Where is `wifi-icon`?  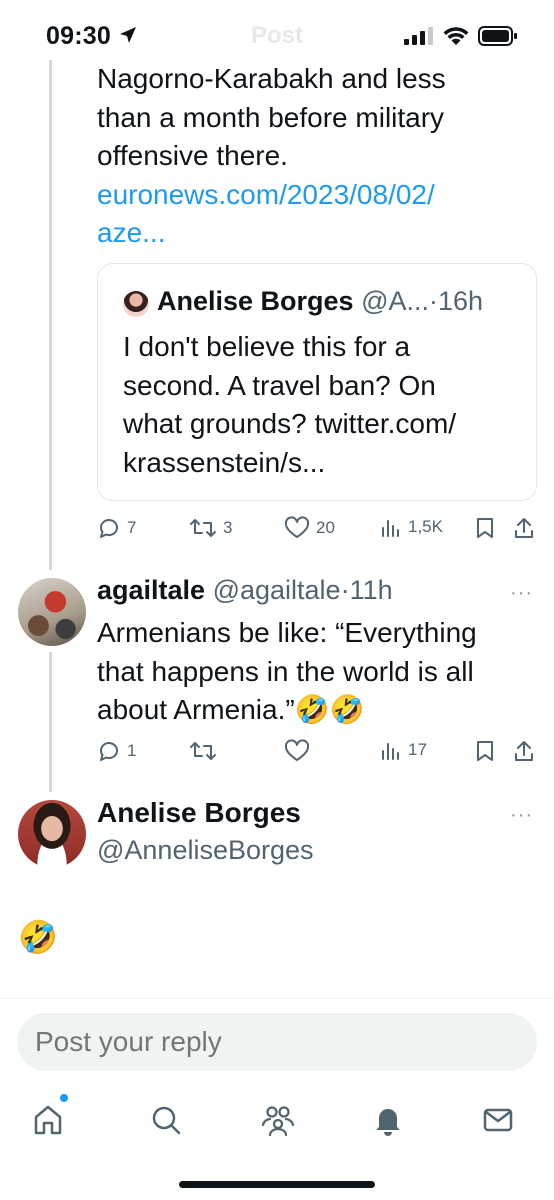 wifi-icon is located at coordinates (456, 38).